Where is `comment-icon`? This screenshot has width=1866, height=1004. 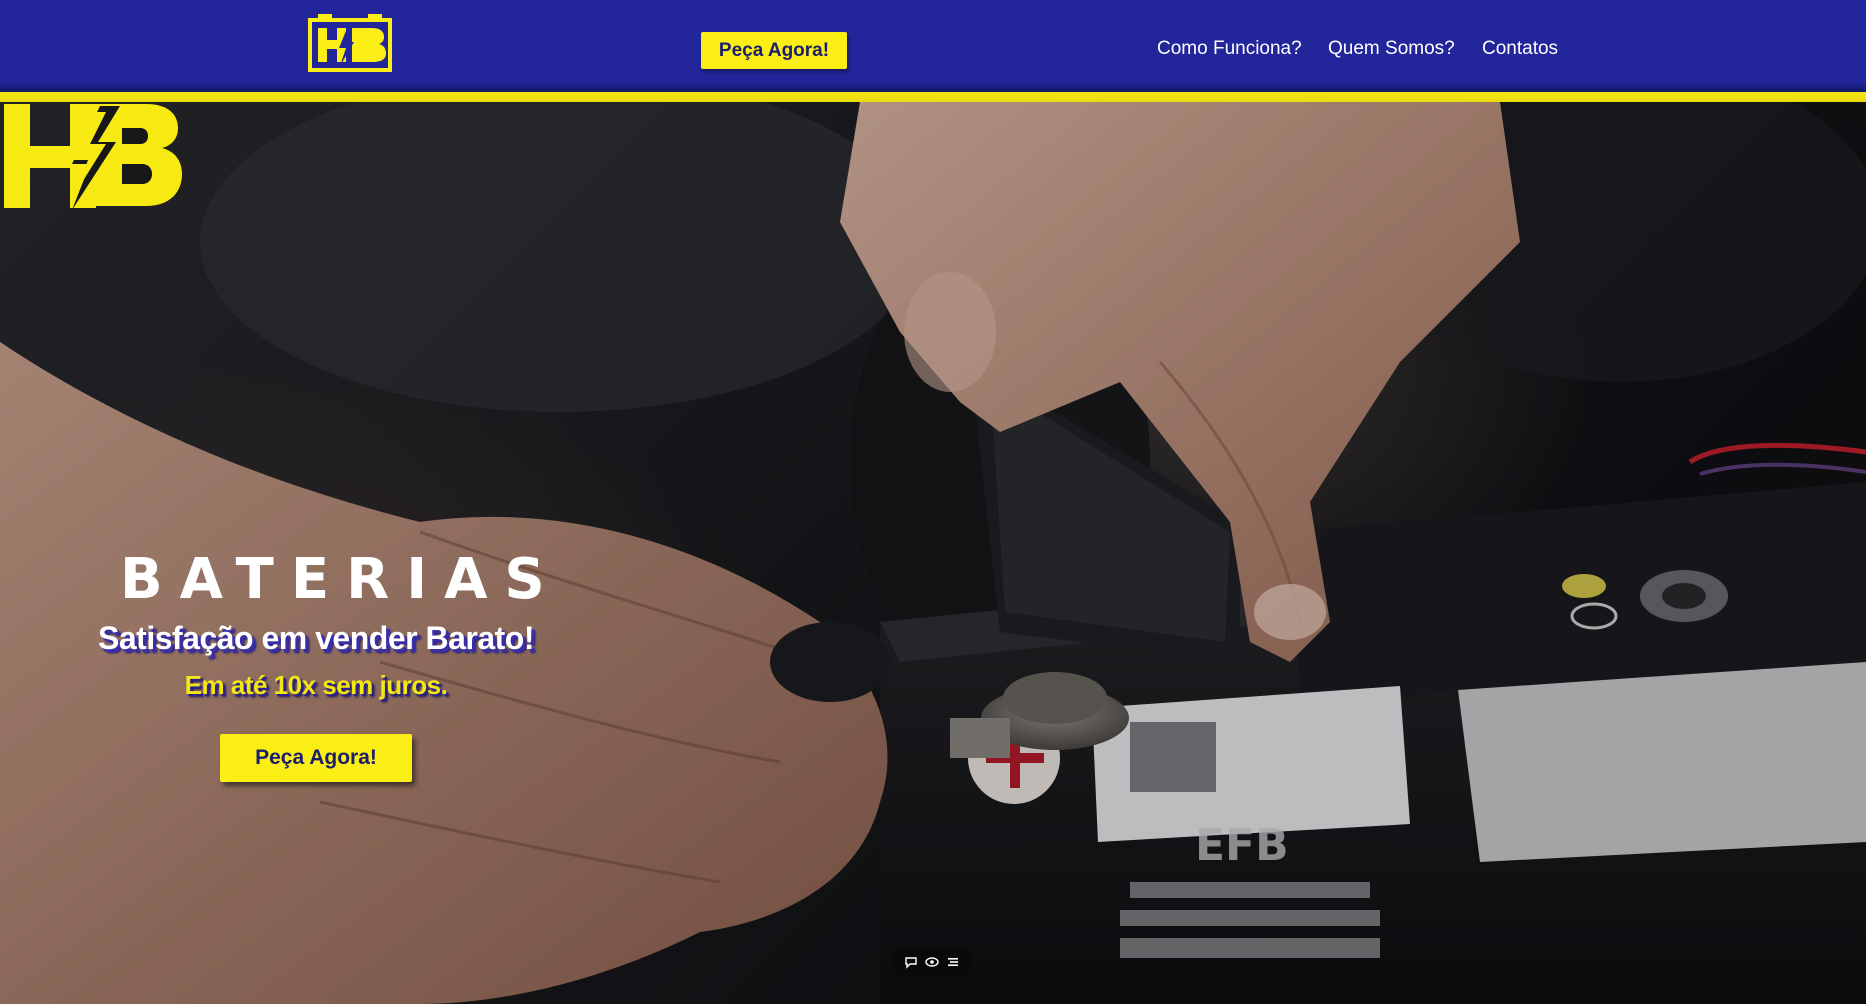 comment-icon is located at coordinates (911, 962).